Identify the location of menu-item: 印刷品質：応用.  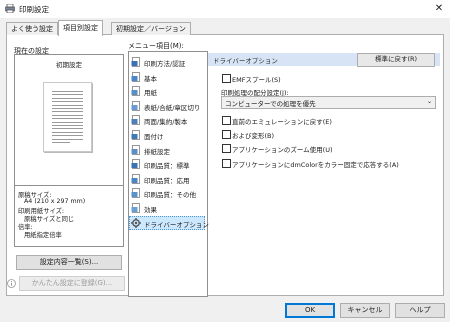
(167, 179).